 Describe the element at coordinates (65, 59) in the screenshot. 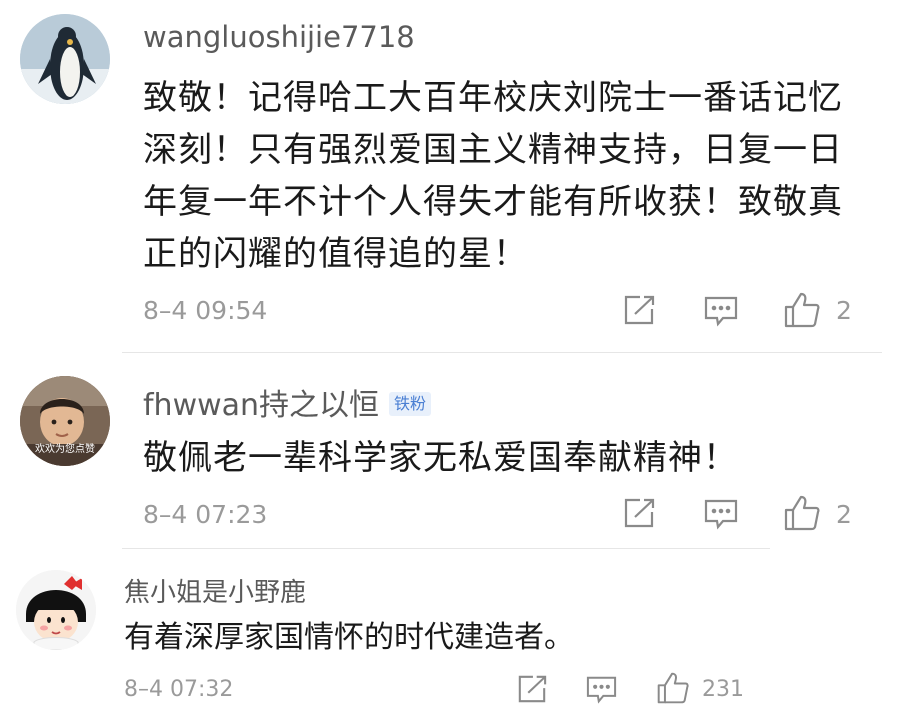

I see `penguin-avatar` at that location.